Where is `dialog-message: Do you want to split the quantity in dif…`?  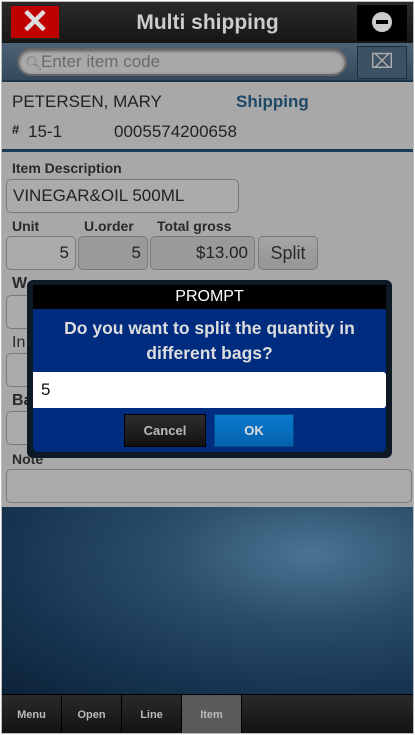 dialog-message: Do you want to split the quantity in dif… is located at coordinates (209, 340).